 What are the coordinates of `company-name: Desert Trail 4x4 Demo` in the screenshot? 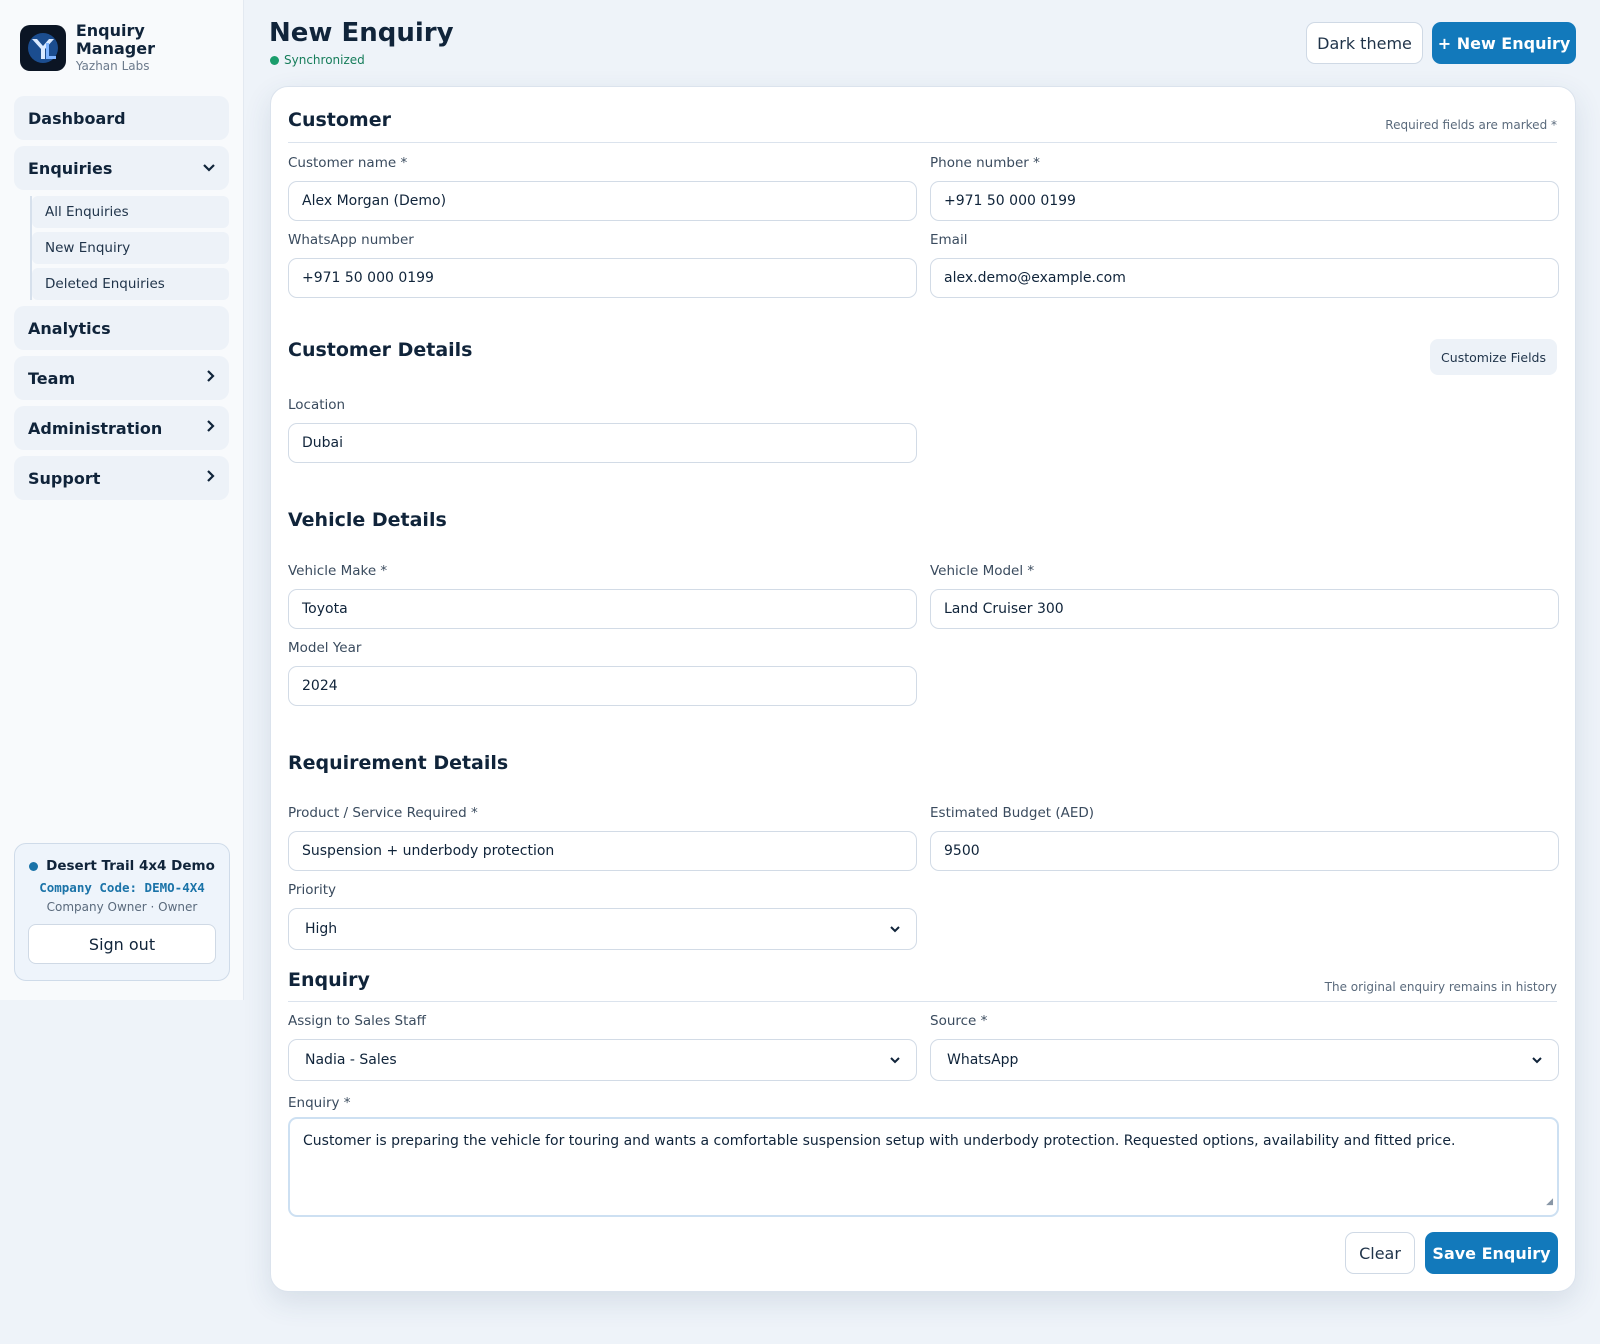 It's located at (130, 866).